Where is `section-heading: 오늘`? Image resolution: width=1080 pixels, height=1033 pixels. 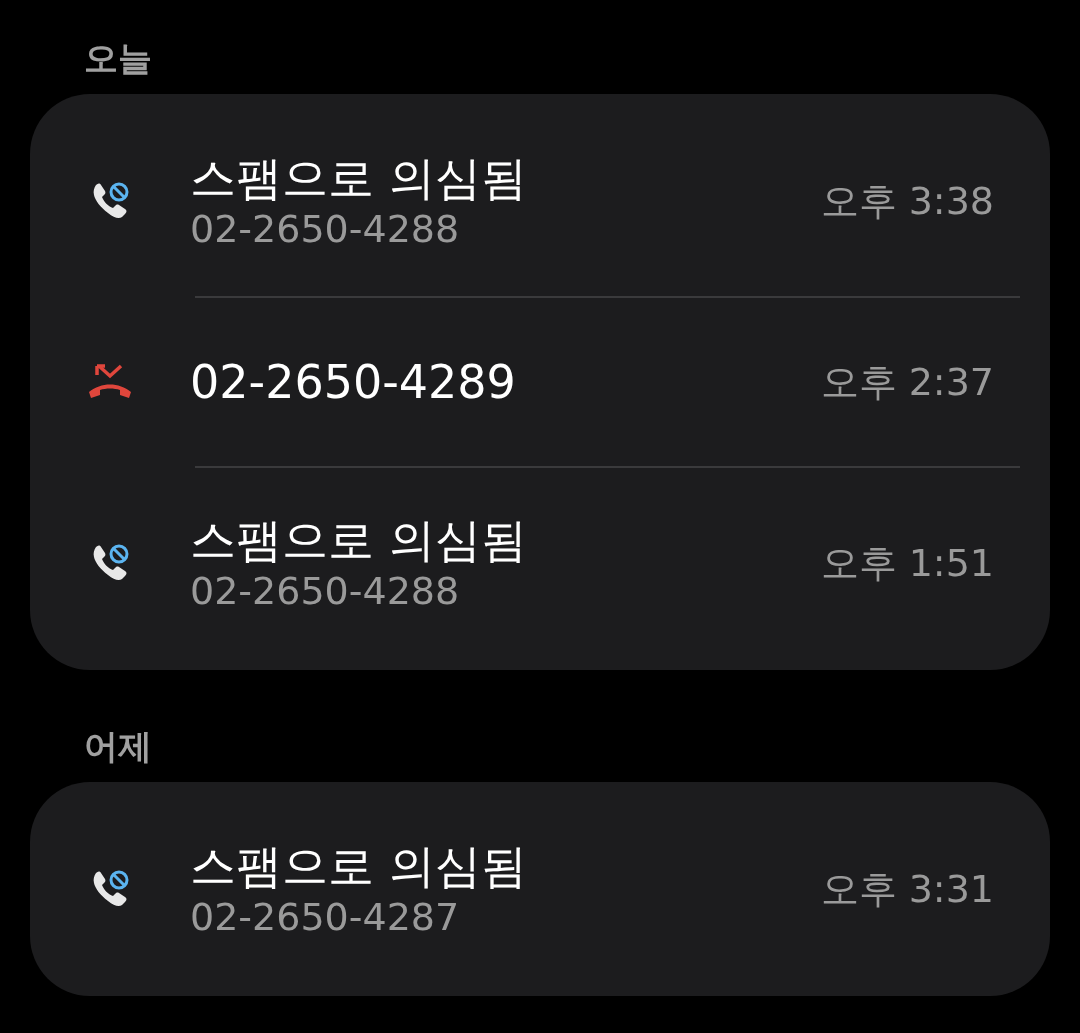 section-heading: 오늘 is located at coordinates (118, 58).